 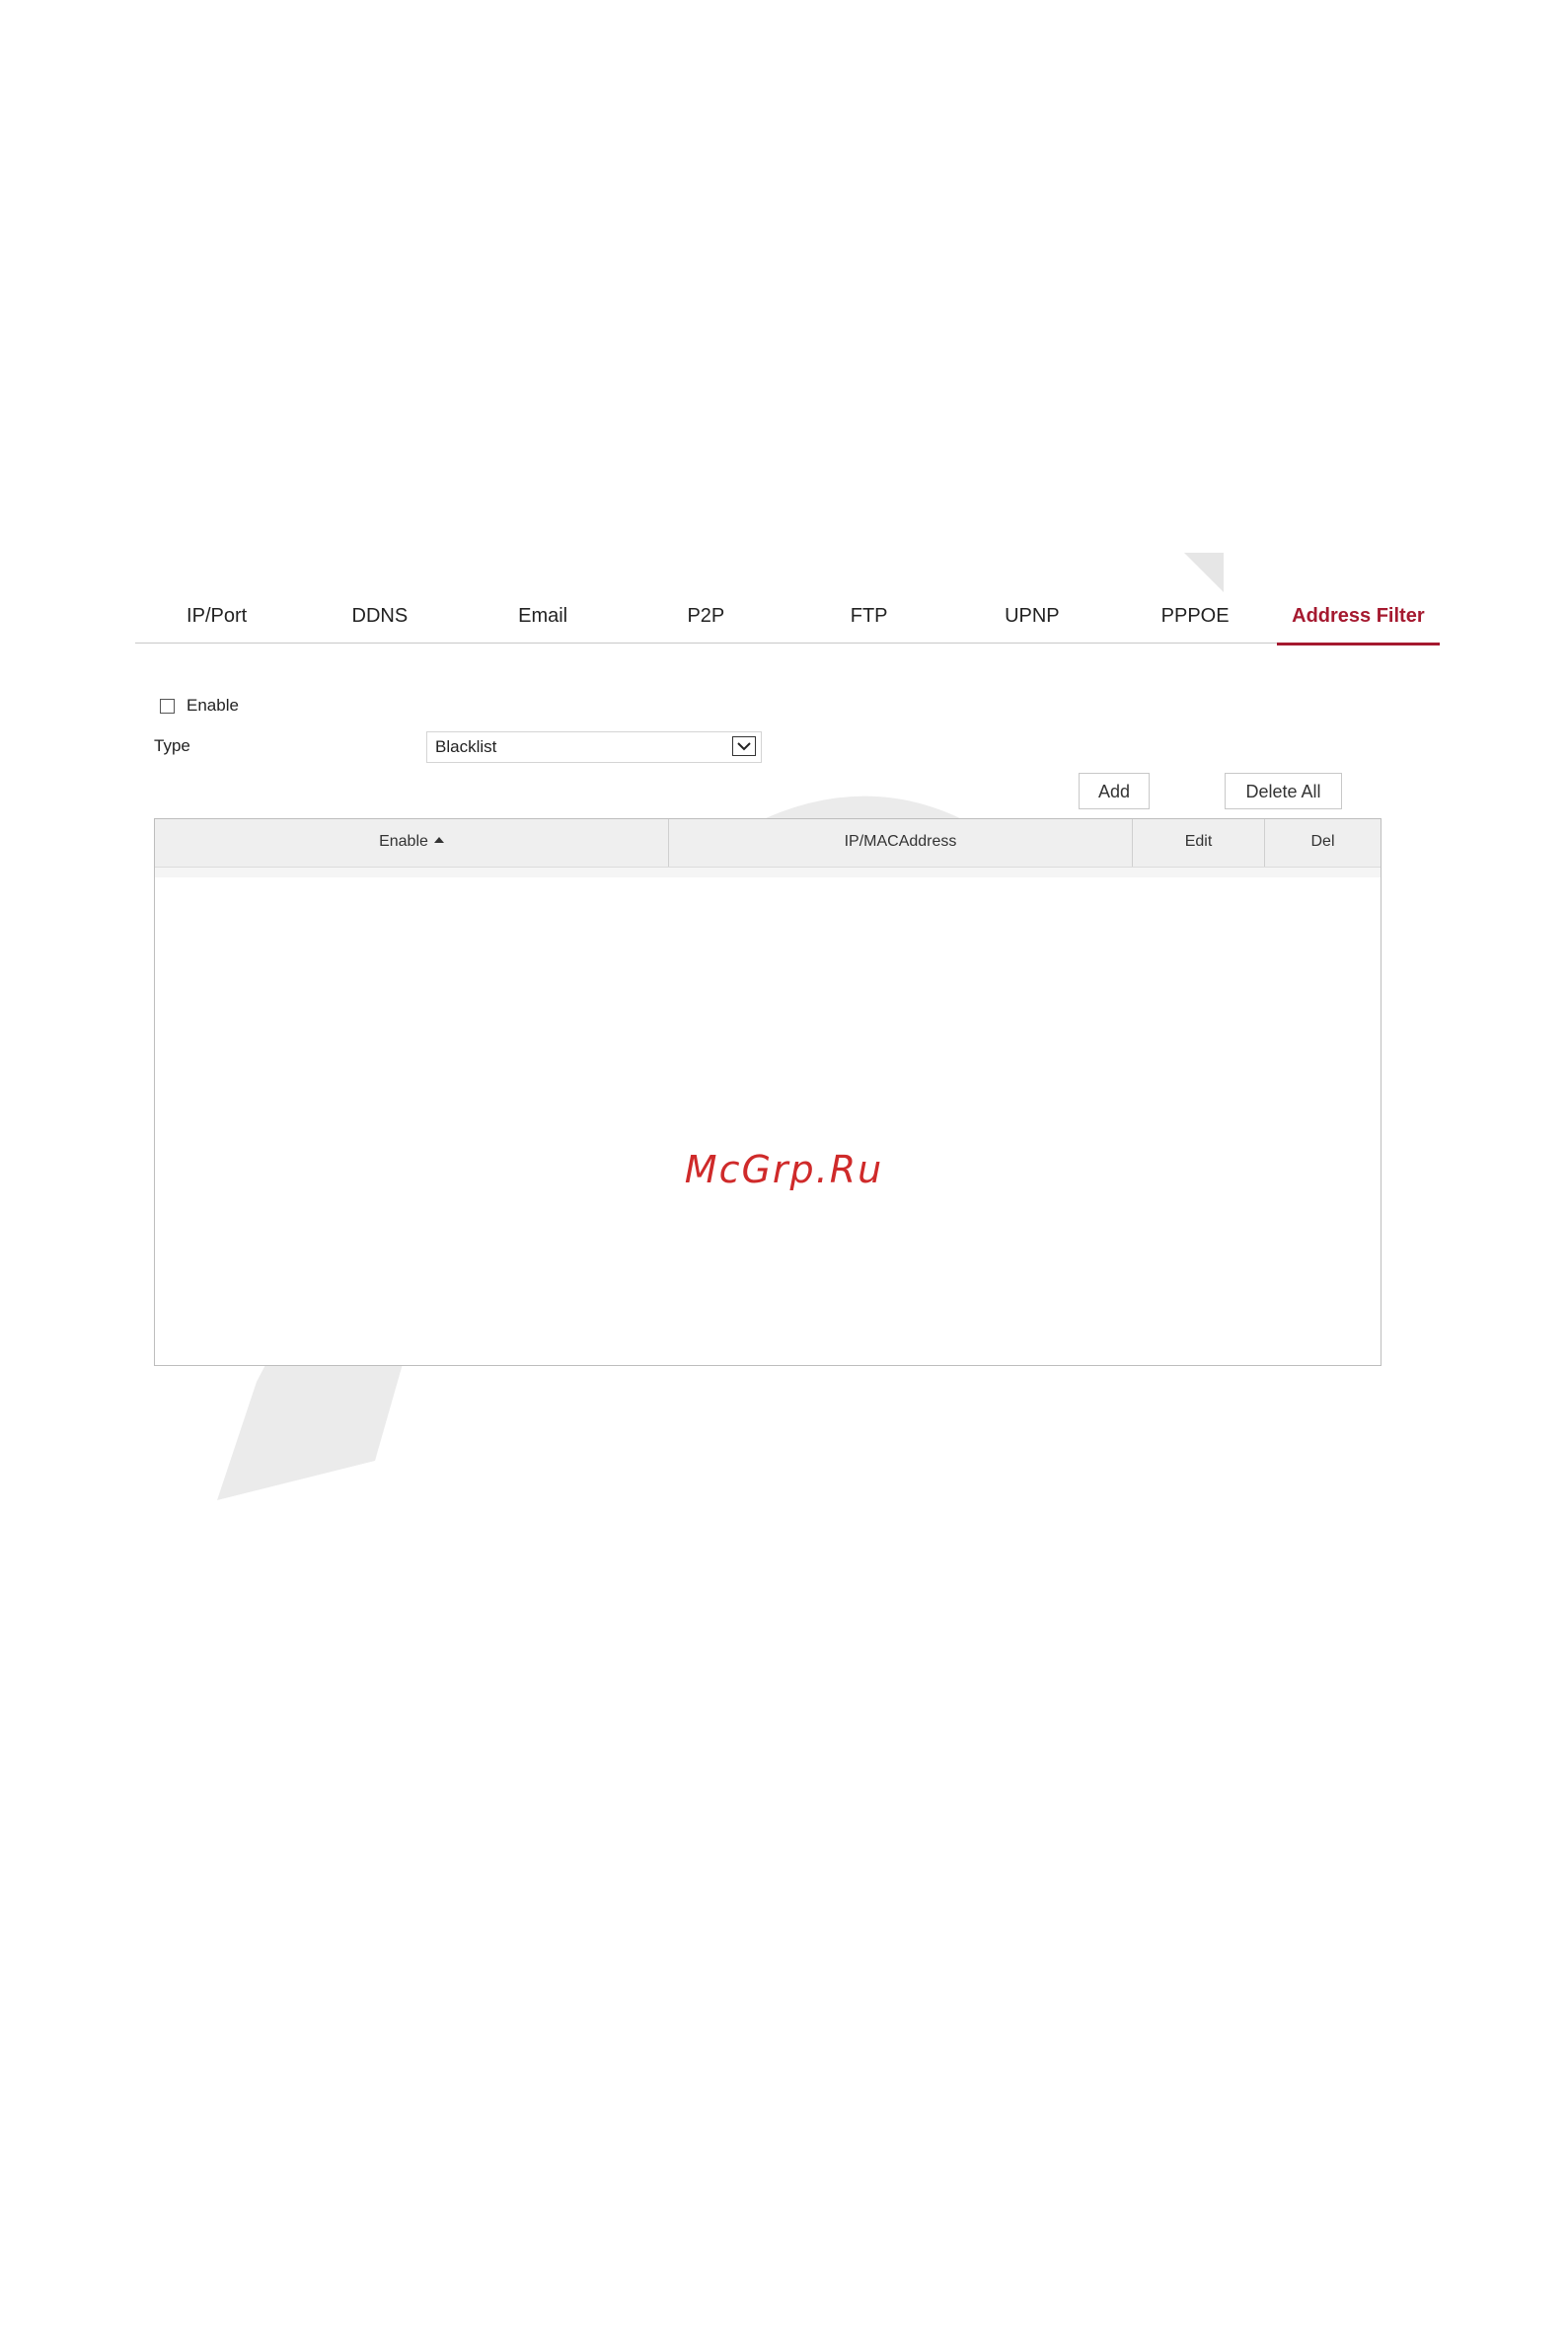 I want to click on chevron-down-icon, so click(x=744, y=746).